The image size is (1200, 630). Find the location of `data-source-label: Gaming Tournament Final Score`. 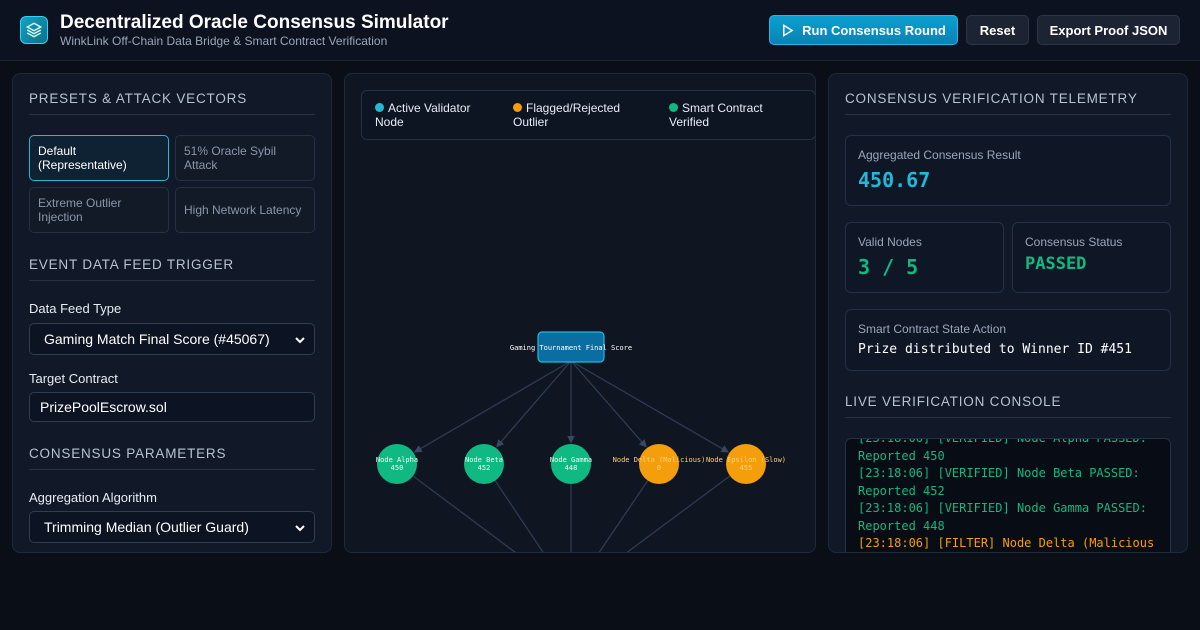

data-source-label: Gaming Tournament Final Score is located at coordinates (571, 348).